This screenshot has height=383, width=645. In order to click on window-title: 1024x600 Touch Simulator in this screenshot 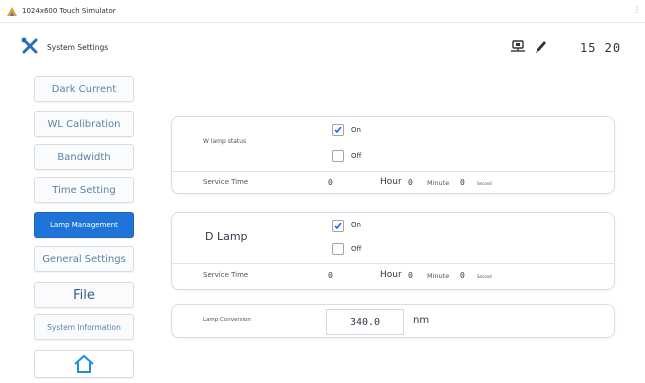, I will do `click(69, 11)`.